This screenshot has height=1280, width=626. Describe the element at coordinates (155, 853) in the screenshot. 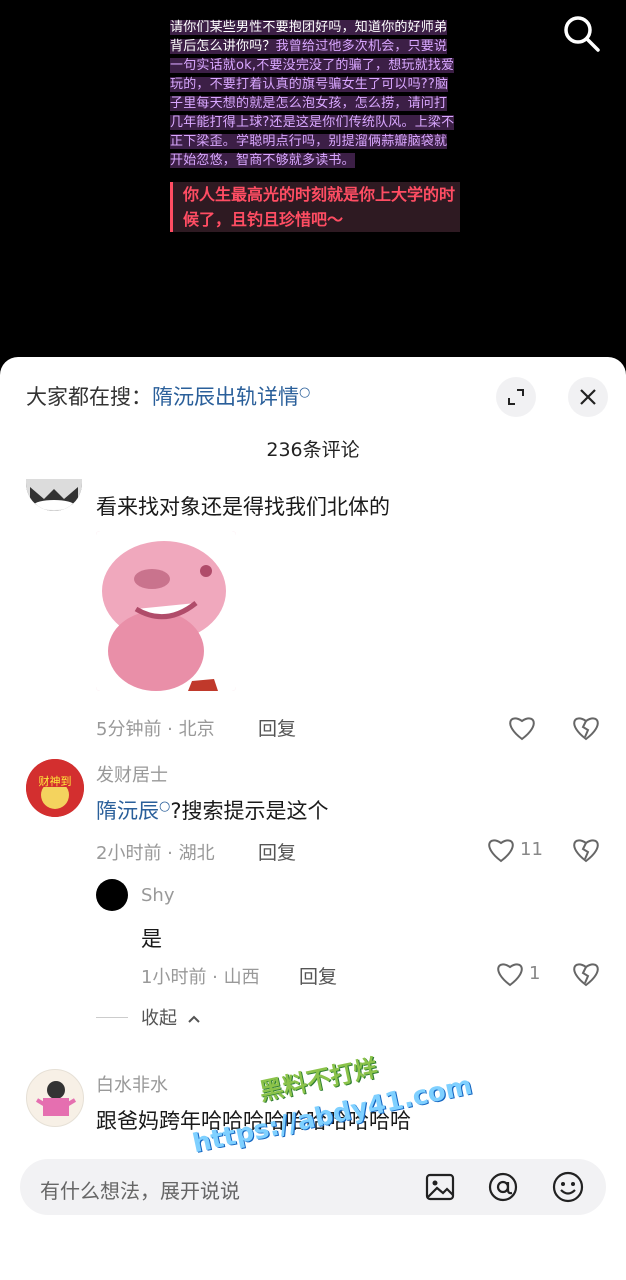

I see `comment-time-location: 2小时前 · 湖北` at that location.